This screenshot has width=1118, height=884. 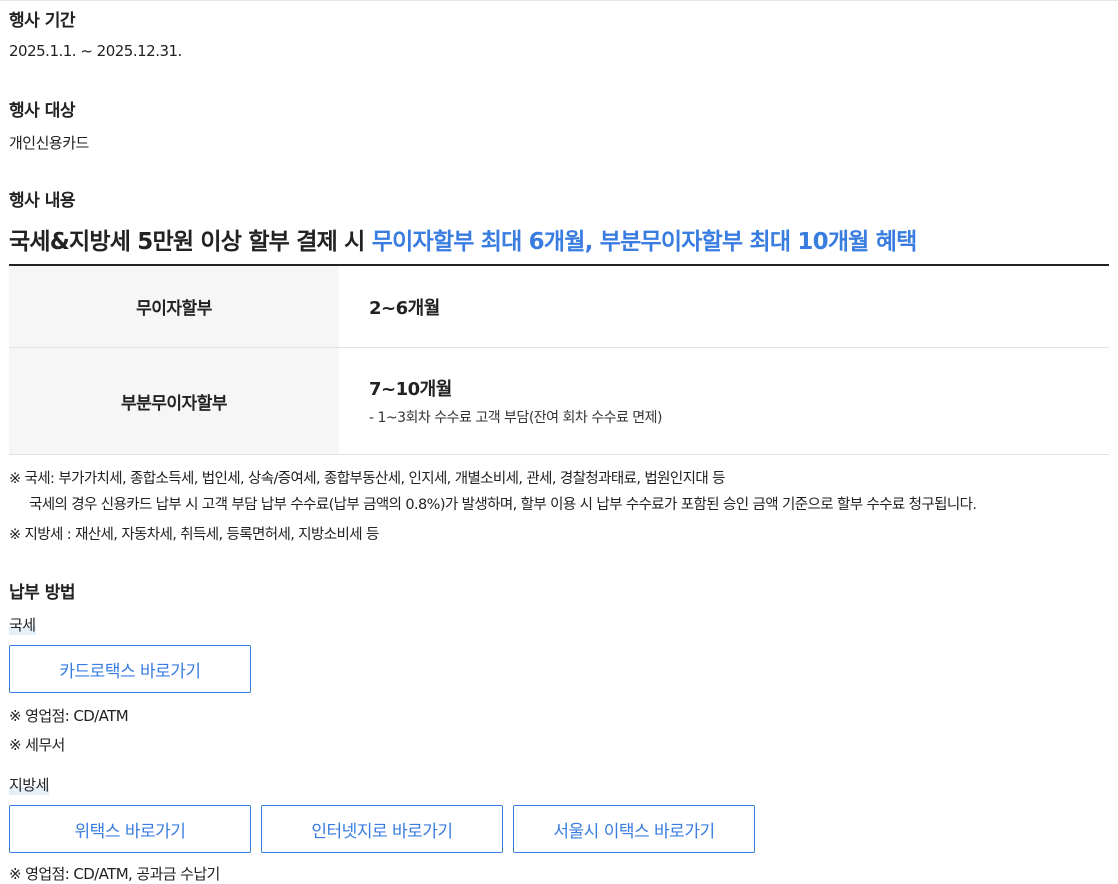 What do you see at coordinates (404, 308) in the screenshot?
I see `row-value: 2~6개월` at bounding box center [404, 308].